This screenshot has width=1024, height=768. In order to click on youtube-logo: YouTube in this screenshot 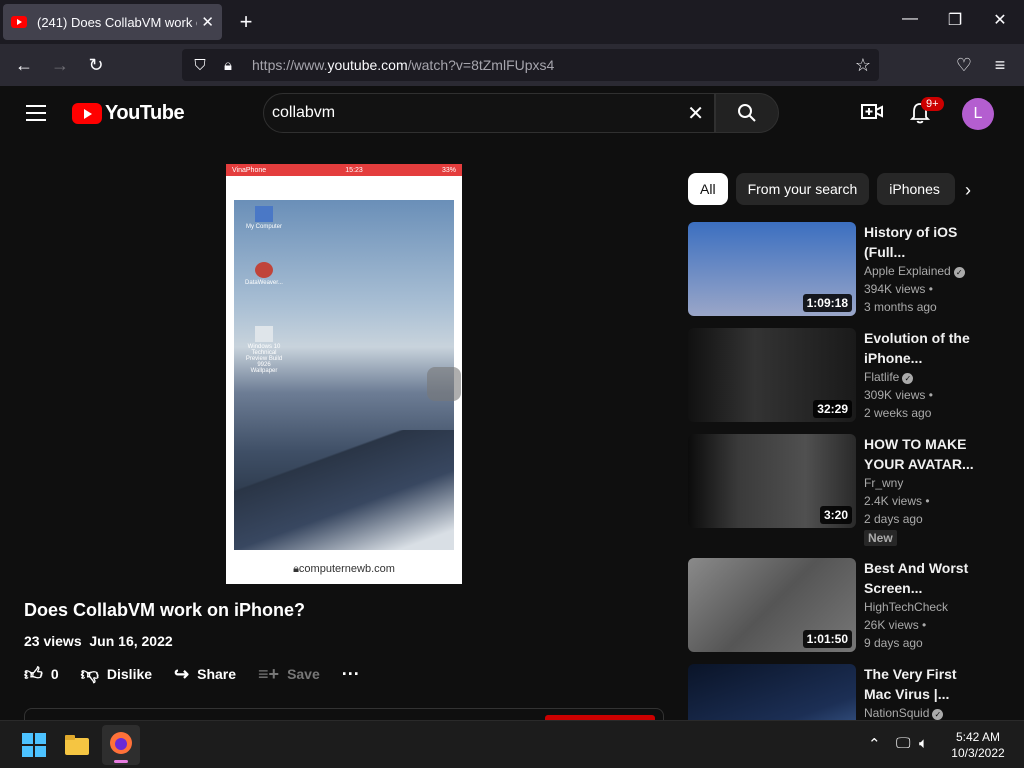, I will do `click(128, 113)`.